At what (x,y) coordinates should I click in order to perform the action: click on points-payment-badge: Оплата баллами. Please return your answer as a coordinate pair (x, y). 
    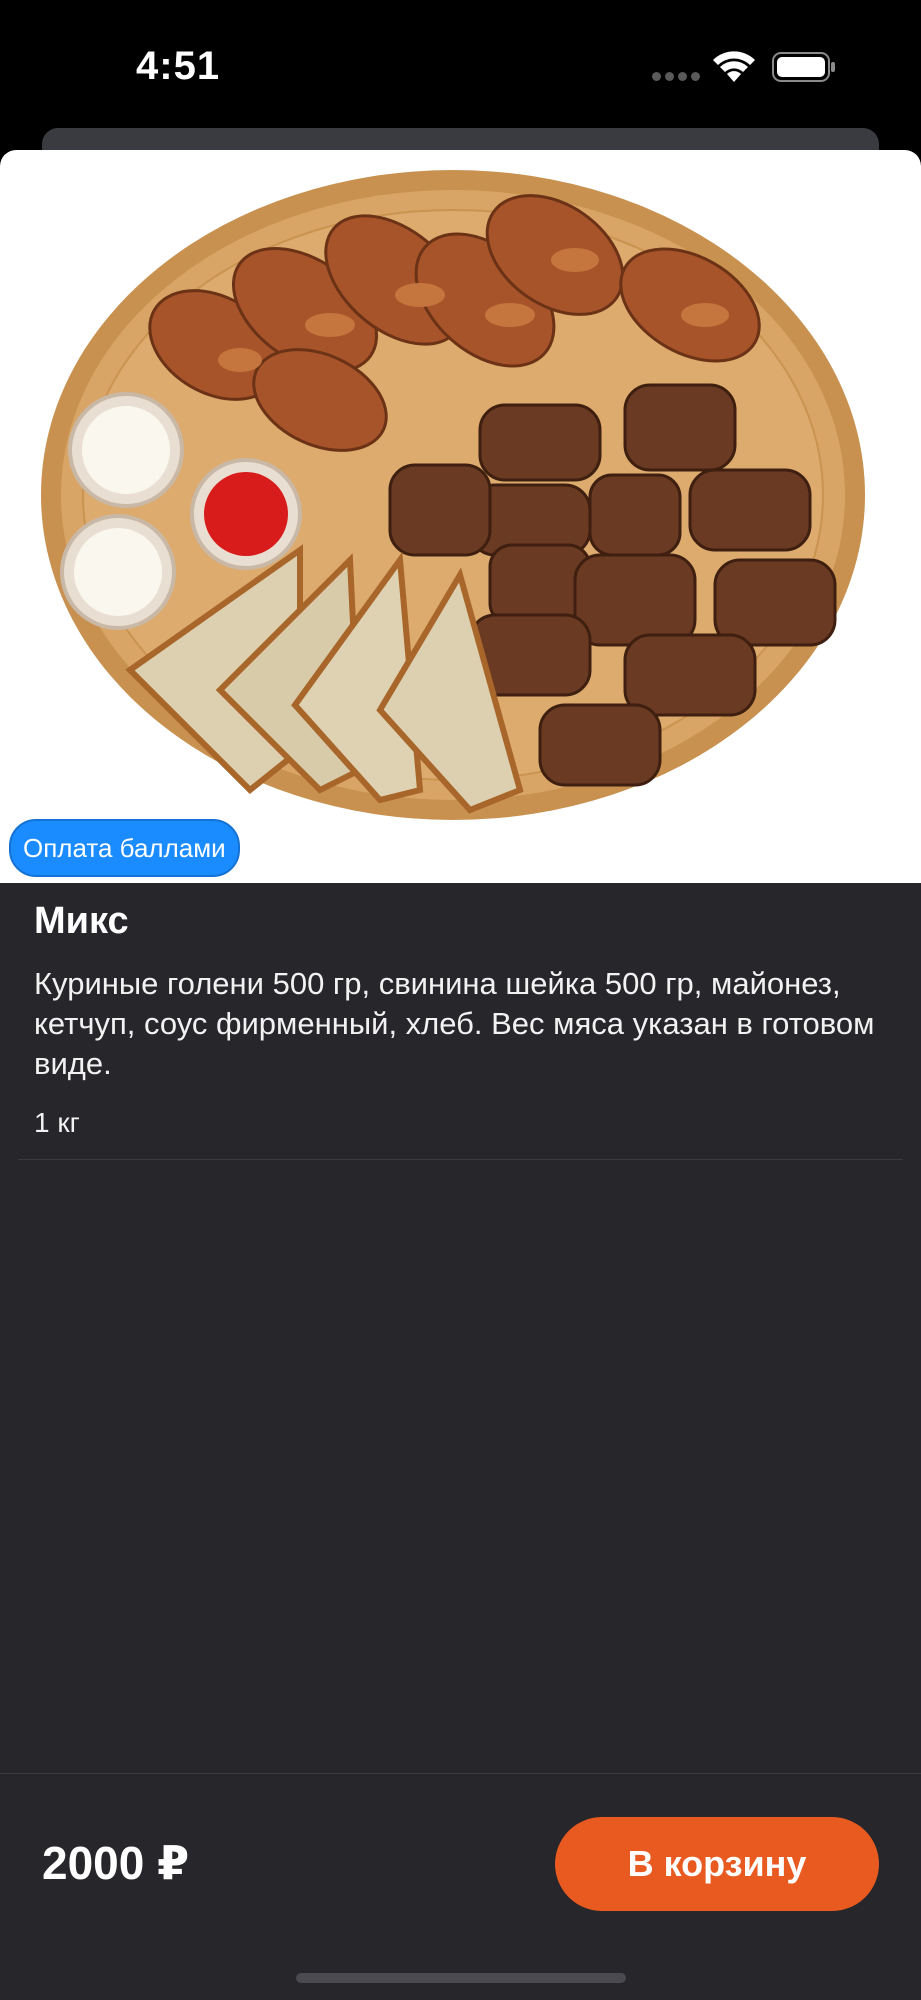
    Looking at the image, I should click on (124, 848).